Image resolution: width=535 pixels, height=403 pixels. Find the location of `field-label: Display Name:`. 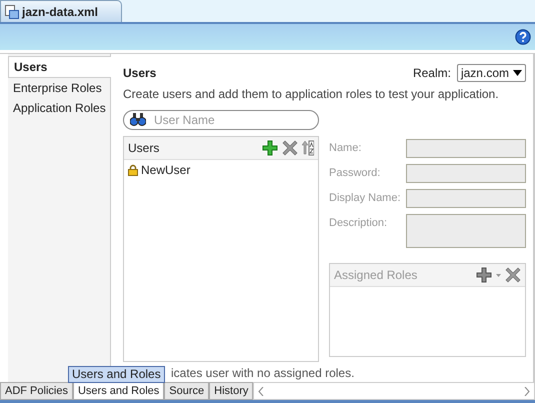

field-label: Display Name: is located at coordinates (365, 198).